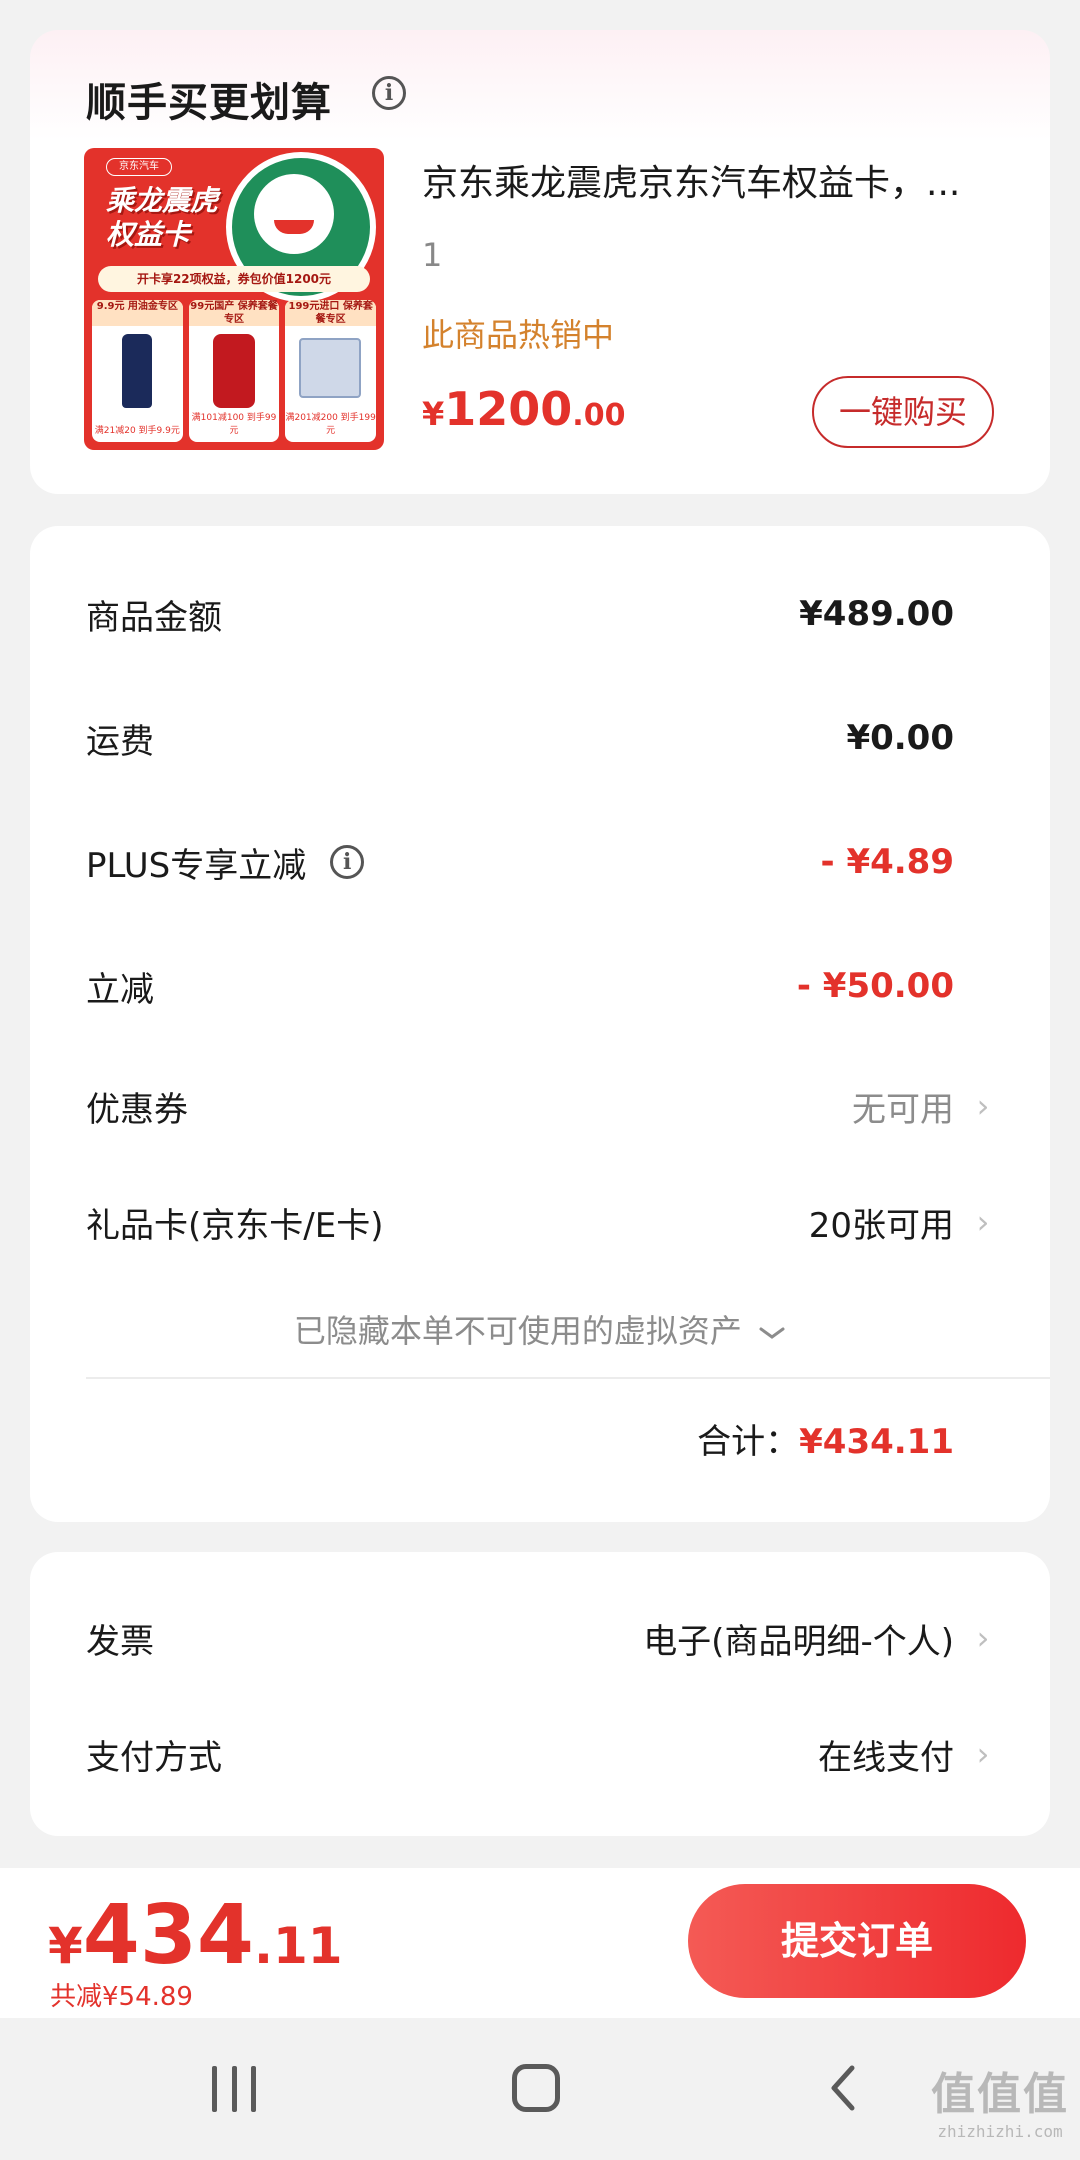 This screenshot has width=1080, height=2160. I want to click on goods-amount-row: 商品金额 ¥489.00, so click(540, 614).